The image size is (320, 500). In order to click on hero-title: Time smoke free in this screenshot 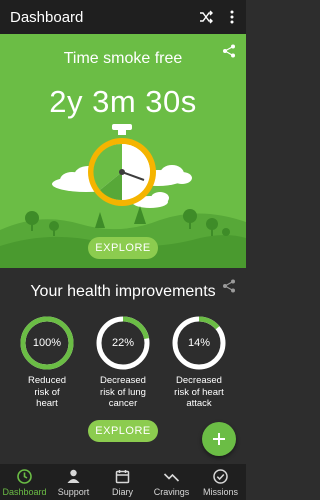, I will do `click(123, 58)`.